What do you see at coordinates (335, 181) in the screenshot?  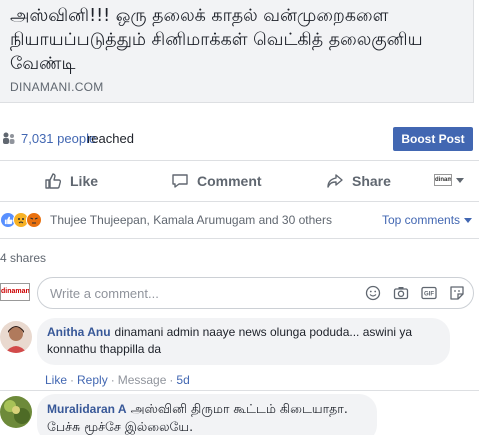 I see `share-icon` at bounding box center [335, 181].